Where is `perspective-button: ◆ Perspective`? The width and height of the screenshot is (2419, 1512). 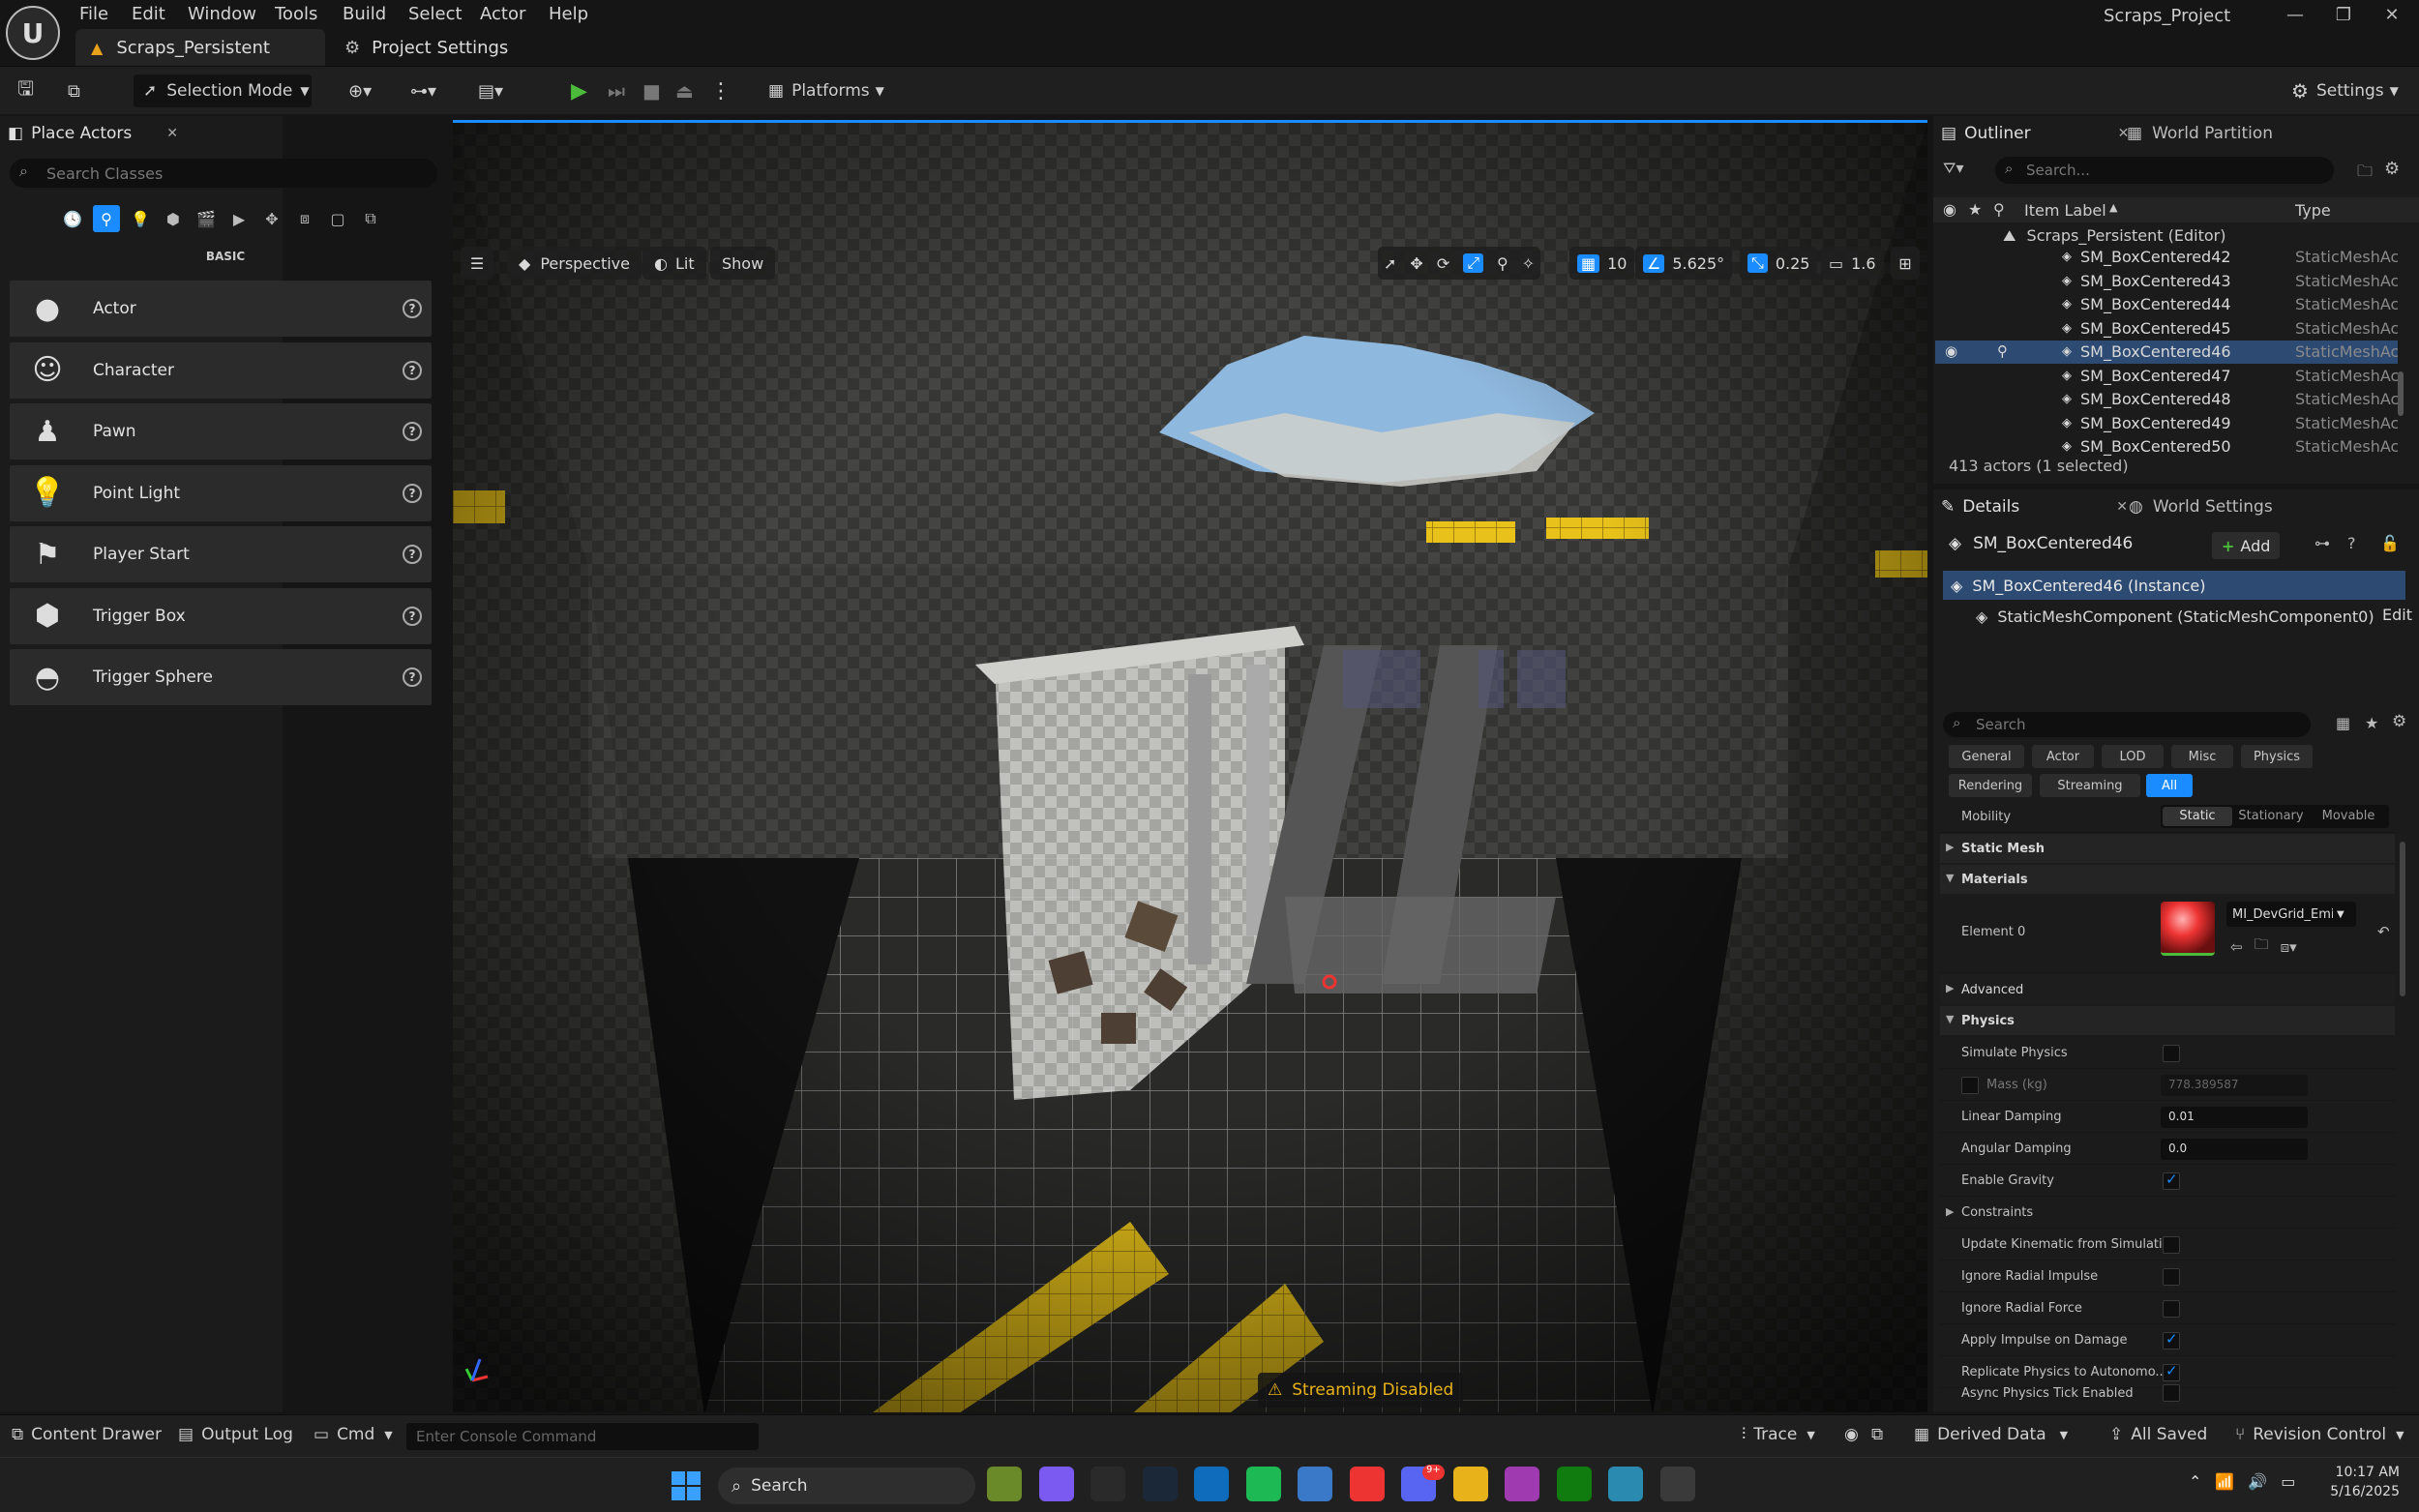 perspective-button: ◆ Perspective is located at coordinates (575, 264).